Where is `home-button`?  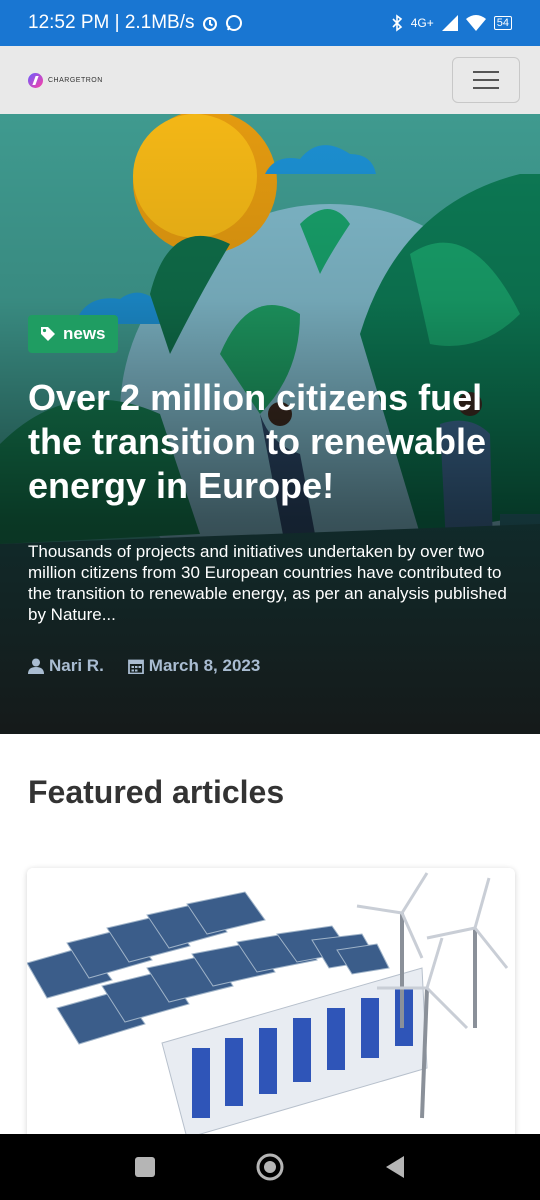 home-button is located at coordinates (270, 1167).